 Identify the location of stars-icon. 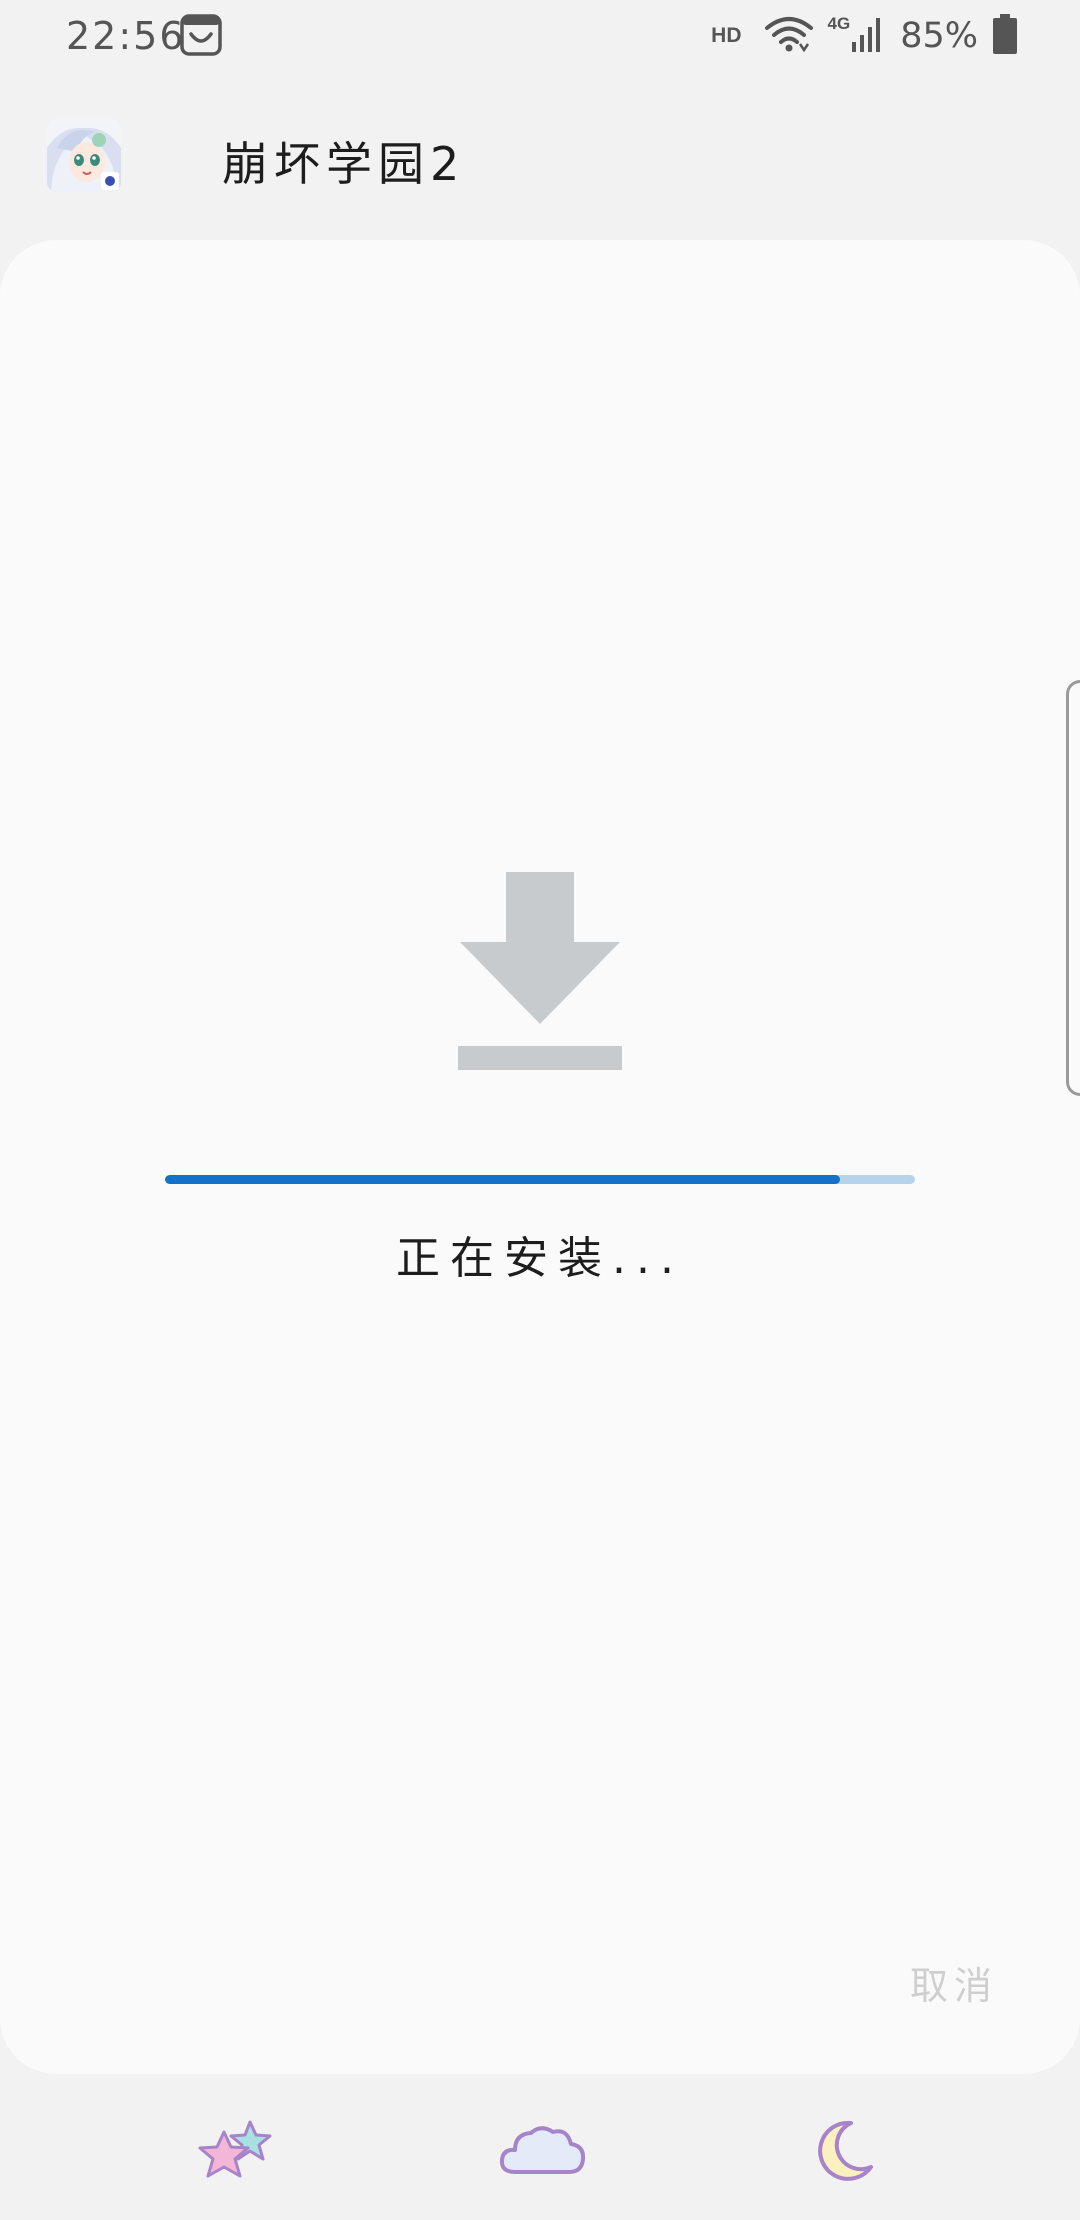
(240, 2152).